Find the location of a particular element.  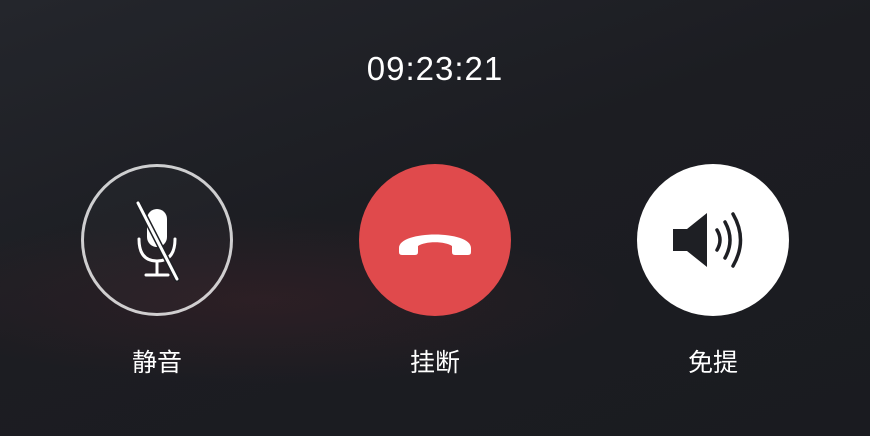

call-timer: 09:23:21 is located at coordinates (435, 68).